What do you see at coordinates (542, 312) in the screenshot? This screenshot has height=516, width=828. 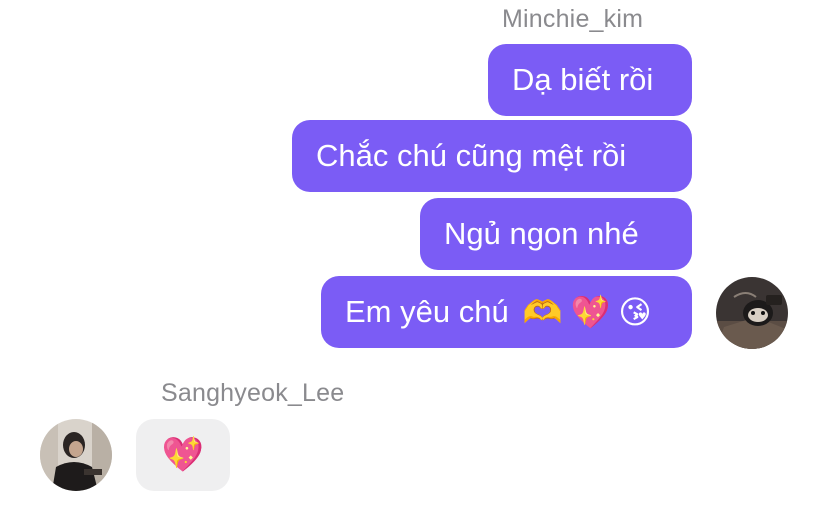 I see `heart-hands-emoji-icon: 🫶` at bounding box center [542, 312].